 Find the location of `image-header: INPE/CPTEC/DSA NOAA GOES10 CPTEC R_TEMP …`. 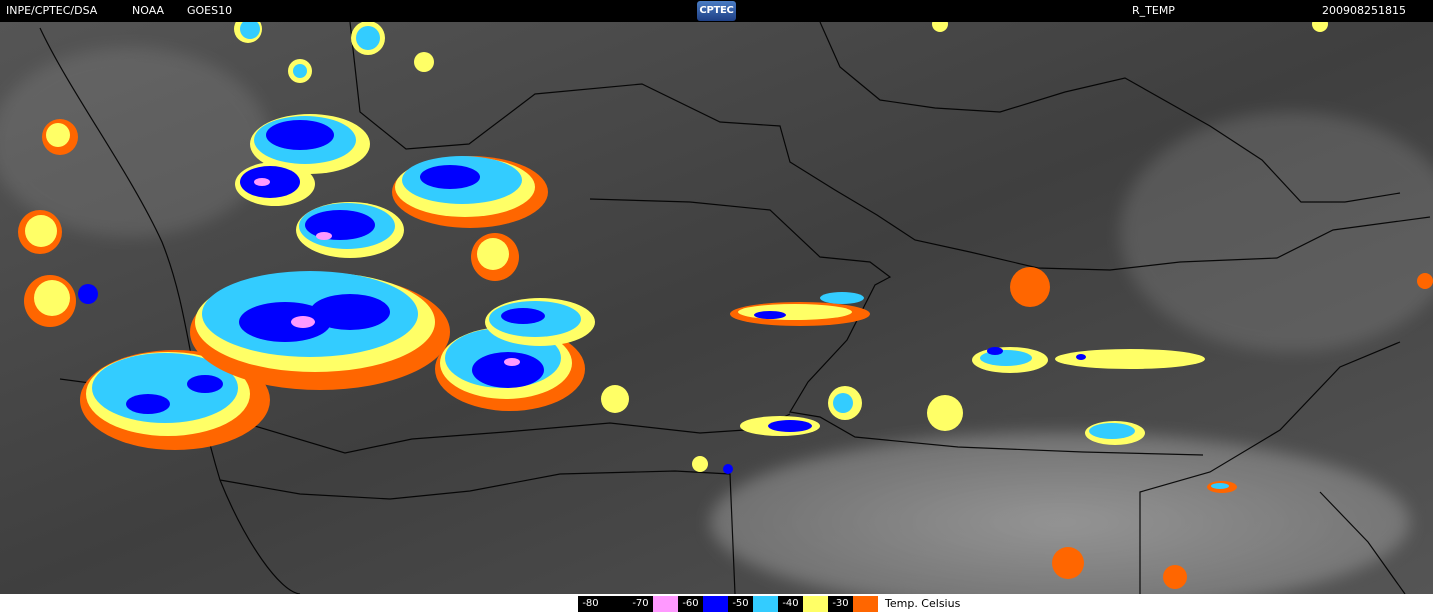

image-header: INPE/CPTEC/DSA NOAA GOES10 CPTEC R_TEMP … is located at coordinates (716, 11).